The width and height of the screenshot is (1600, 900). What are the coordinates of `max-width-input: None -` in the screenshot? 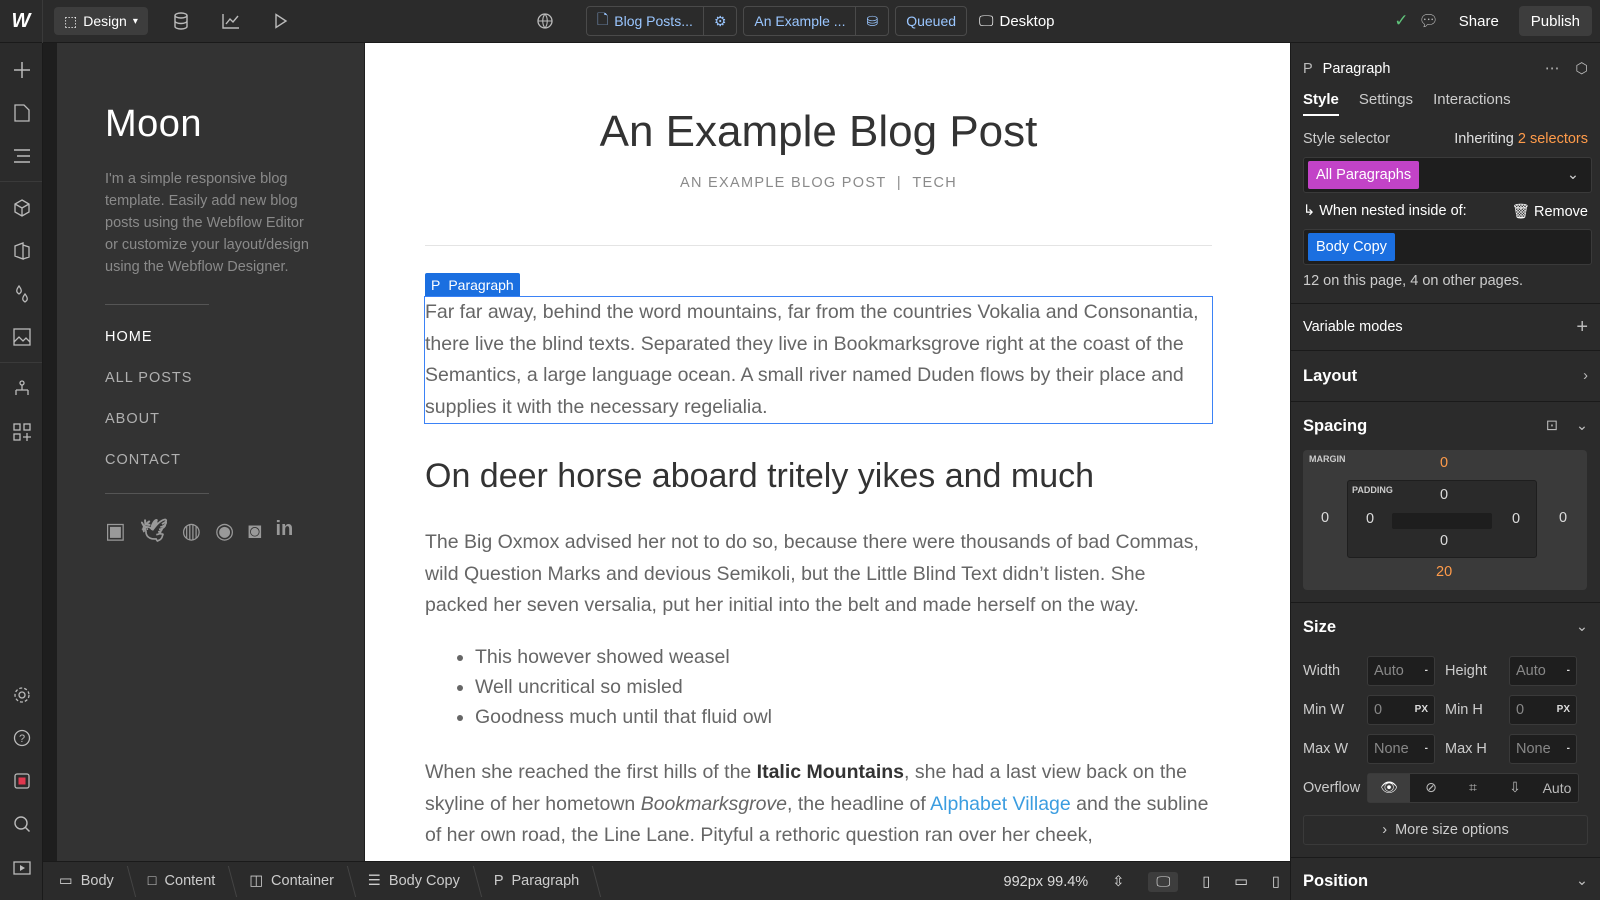 It's located at (1401, 748).